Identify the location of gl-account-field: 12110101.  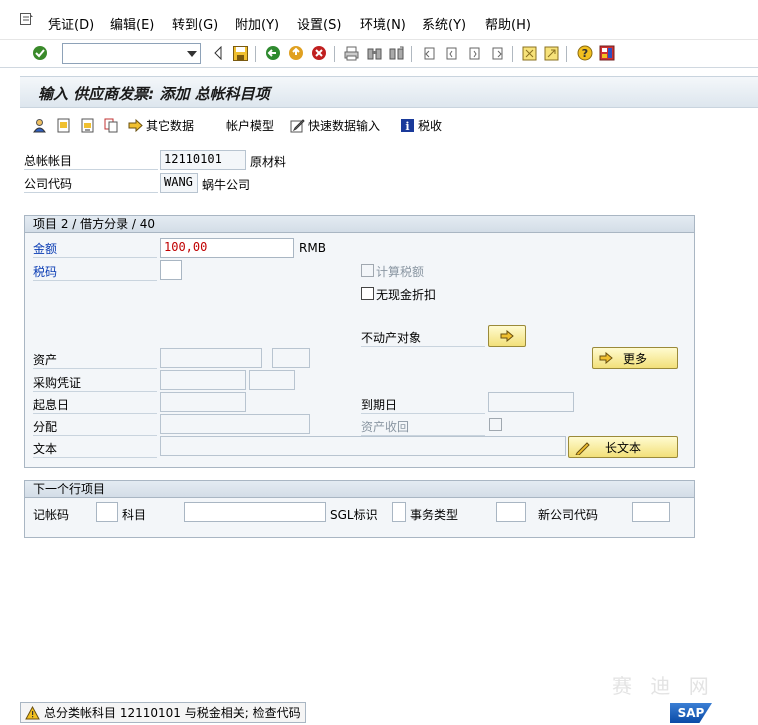
(203, 160).